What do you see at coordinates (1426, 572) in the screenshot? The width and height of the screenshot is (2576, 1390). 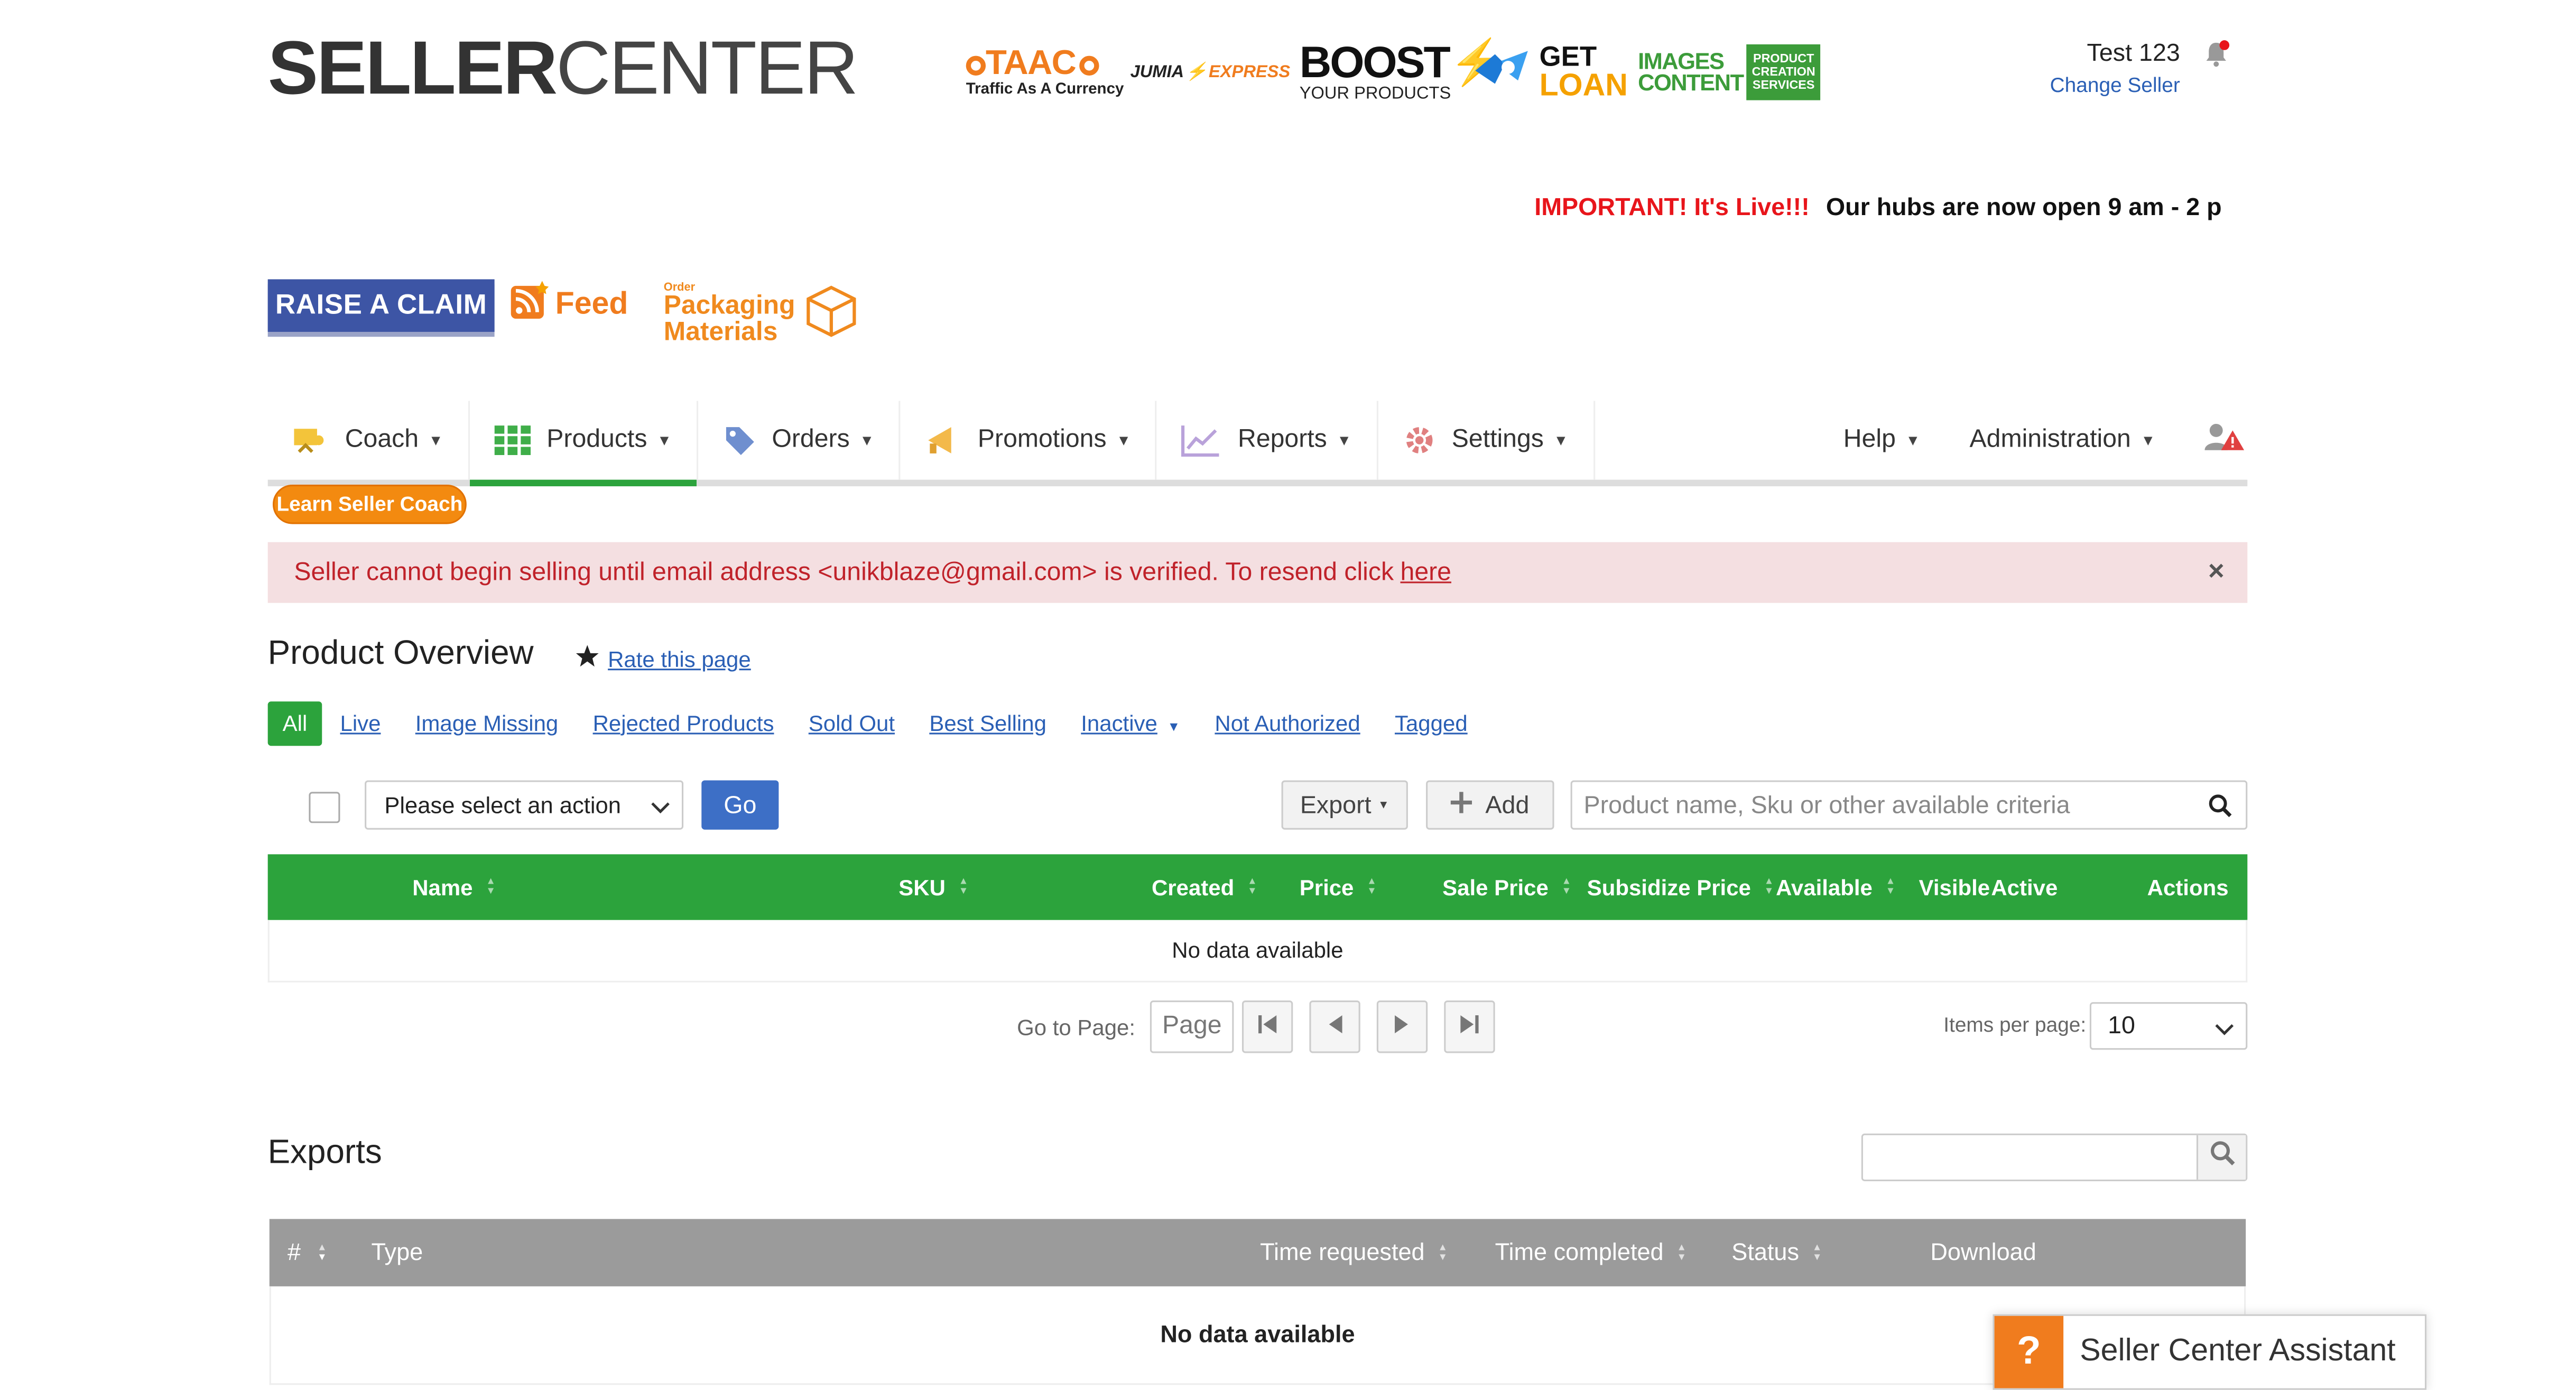 I see `resend-link: here` at bounding box center [1426, 572].